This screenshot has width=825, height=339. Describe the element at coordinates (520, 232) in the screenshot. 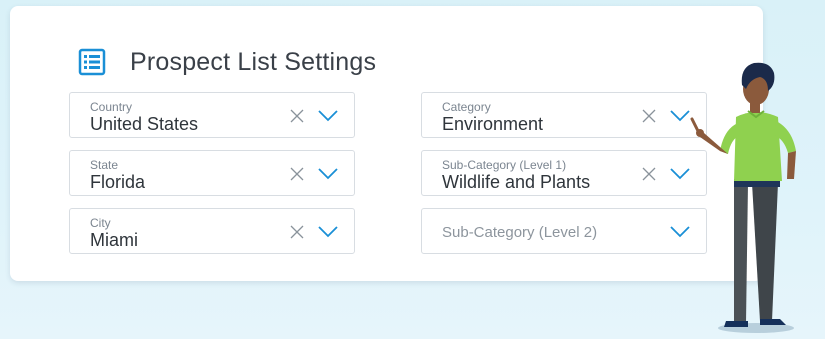

I see `subcategory-level2-placeholder: Sub-Category (Level 2)` at that location.